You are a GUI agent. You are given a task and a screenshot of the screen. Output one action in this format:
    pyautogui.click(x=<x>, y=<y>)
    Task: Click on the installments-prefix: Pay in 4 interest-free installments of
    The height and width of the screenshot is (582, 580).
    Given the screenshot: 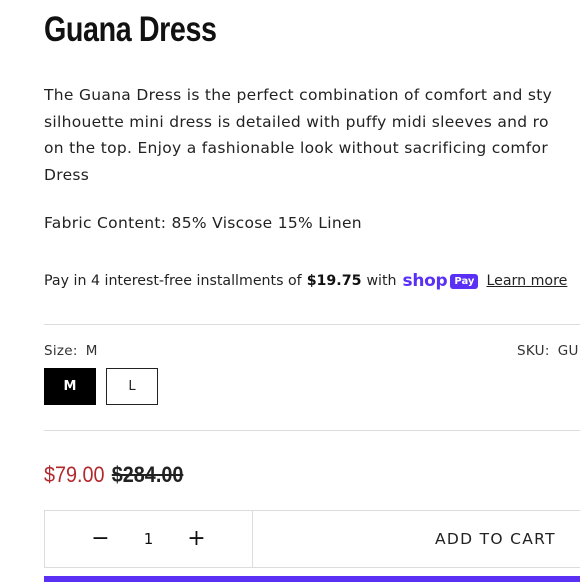 What is the action you would take?
    pyautogui.click(x=173, y=281)
    